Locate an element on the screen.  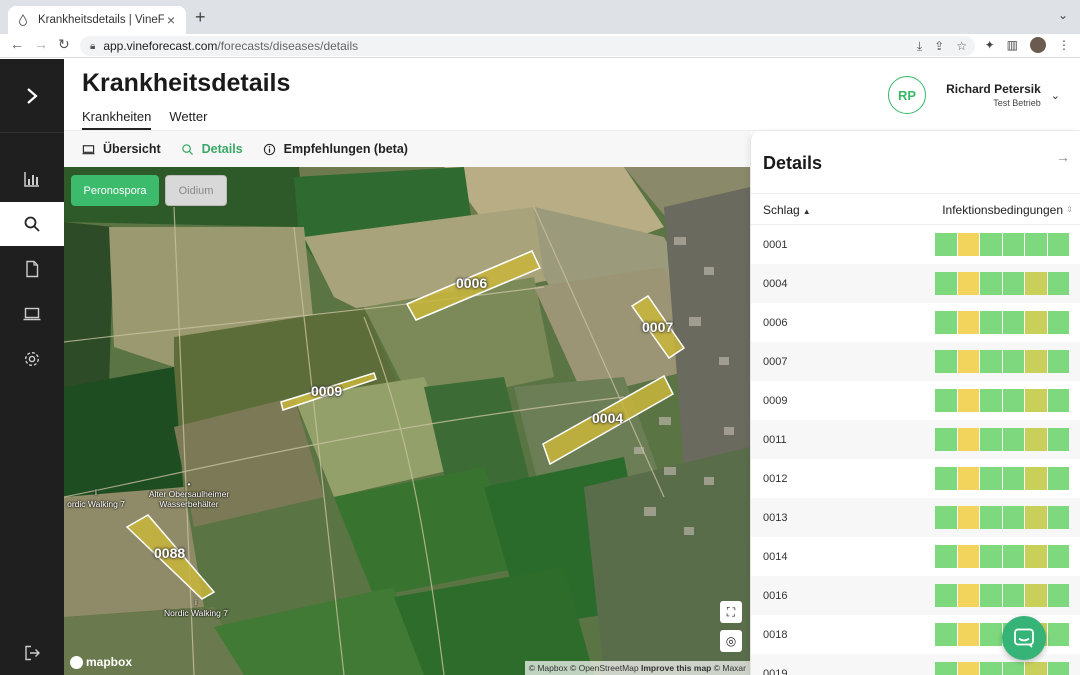
user-menu: RP Richard Petersik Test Betrieb ⌄ is located at coordinates (974, 95).